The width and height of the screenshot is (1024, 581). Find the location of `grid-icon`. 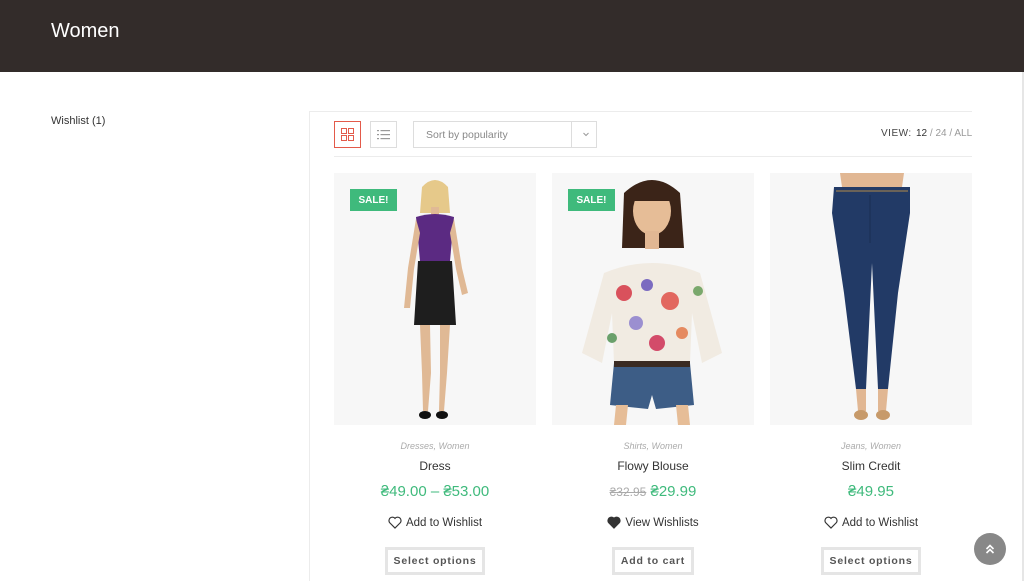

grid-icon is located at coordinates (347, 134).